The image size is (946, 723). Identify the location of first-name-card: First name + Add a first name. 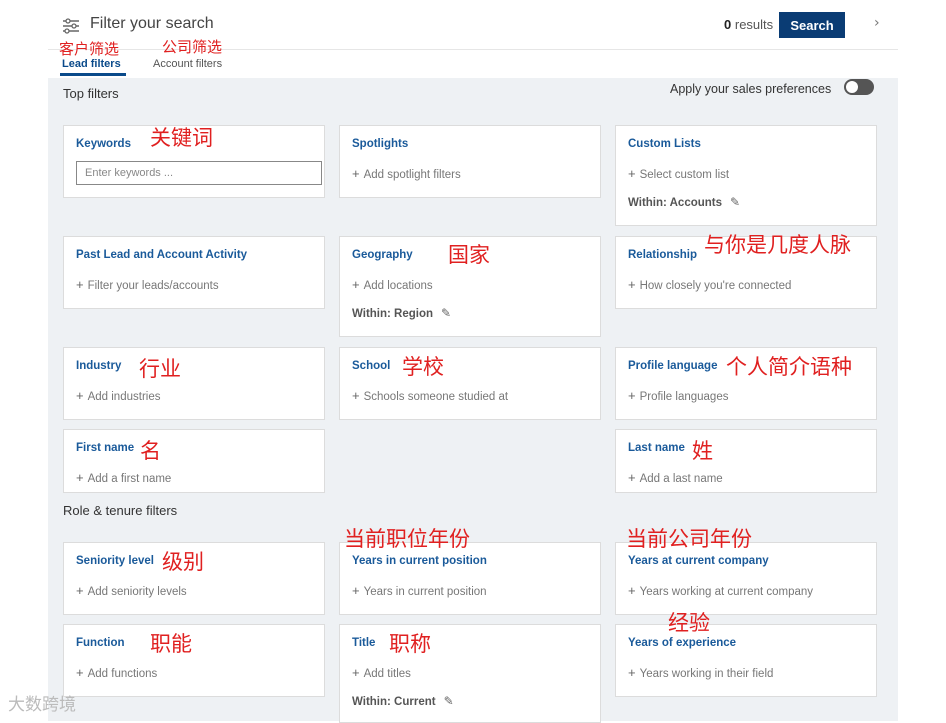
(194, 461).